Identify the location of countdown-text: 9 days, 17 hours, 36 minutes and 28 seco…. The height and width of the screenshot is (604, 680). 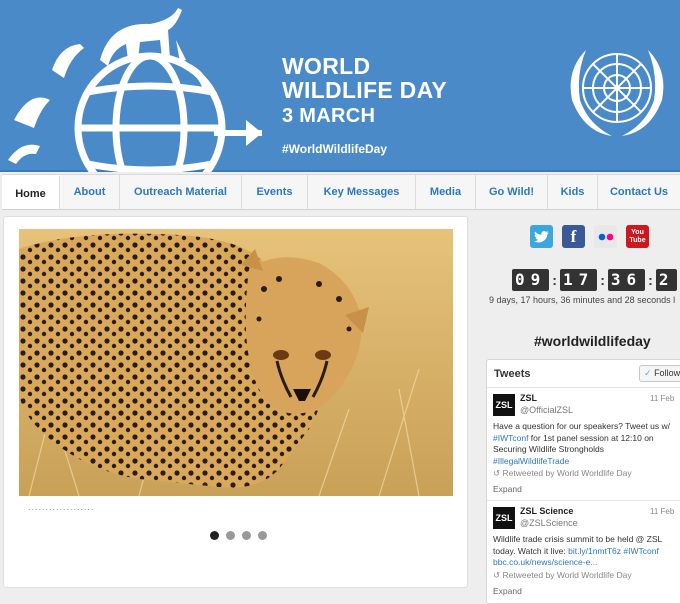
(582, 300).